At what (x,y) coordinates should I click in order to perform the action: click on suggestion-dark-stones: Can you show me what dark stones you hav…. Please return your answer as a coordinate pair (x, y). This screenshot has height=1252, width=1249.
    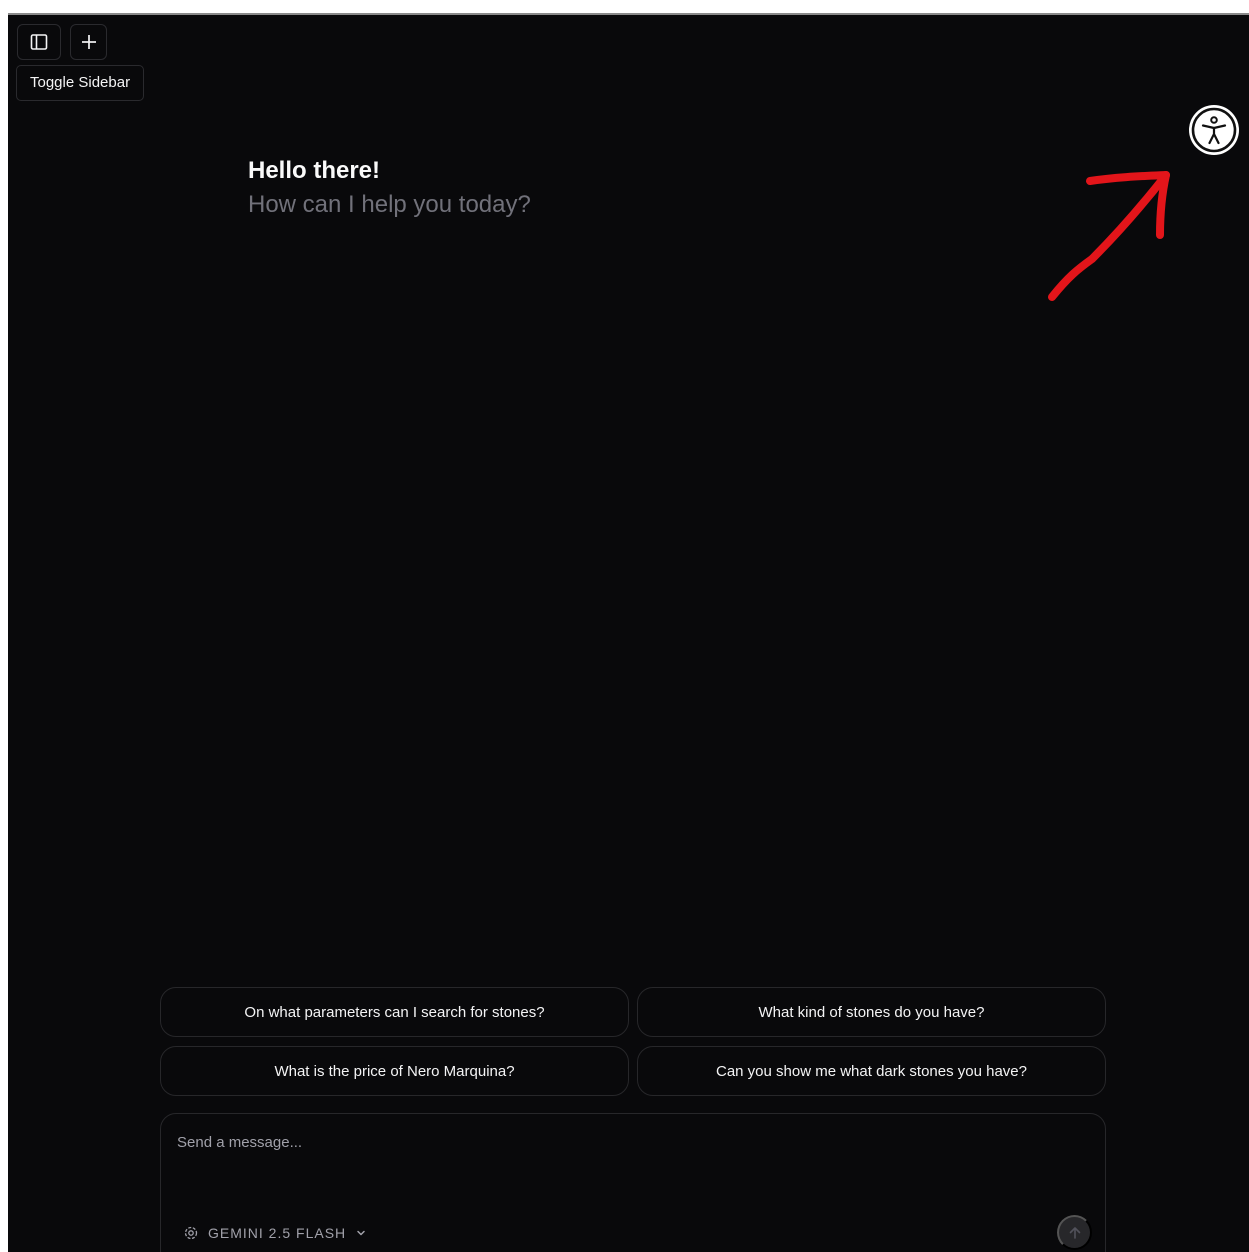
    Looking at the image, I should click on (871, 1071).